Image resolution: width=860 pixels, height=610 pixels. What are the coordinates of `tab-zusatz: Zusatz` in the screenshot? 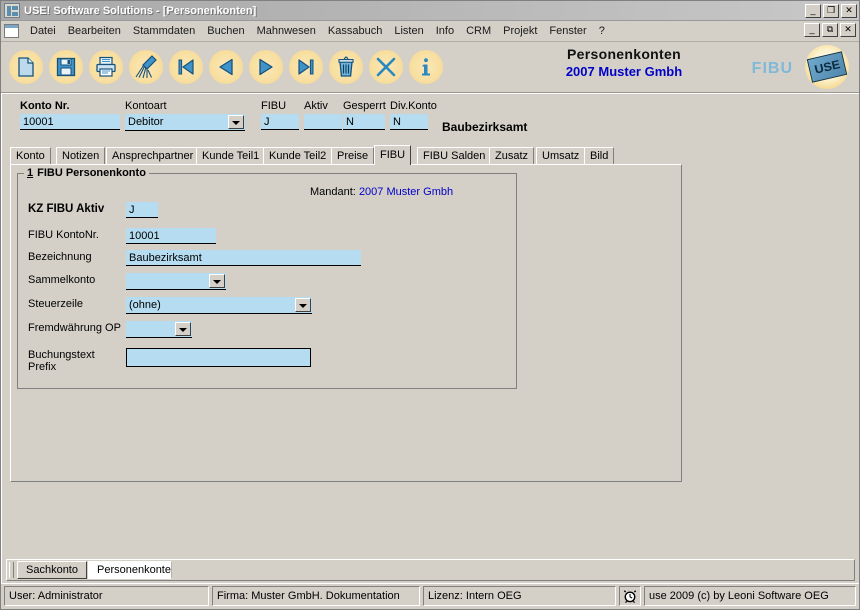 It's located at (512, 155).